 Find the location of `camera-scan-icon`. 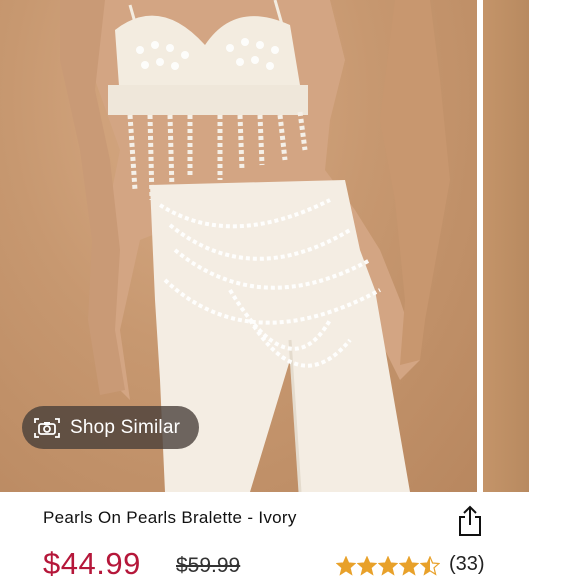

camera-scan-icon is located at coordinates (47, 427).